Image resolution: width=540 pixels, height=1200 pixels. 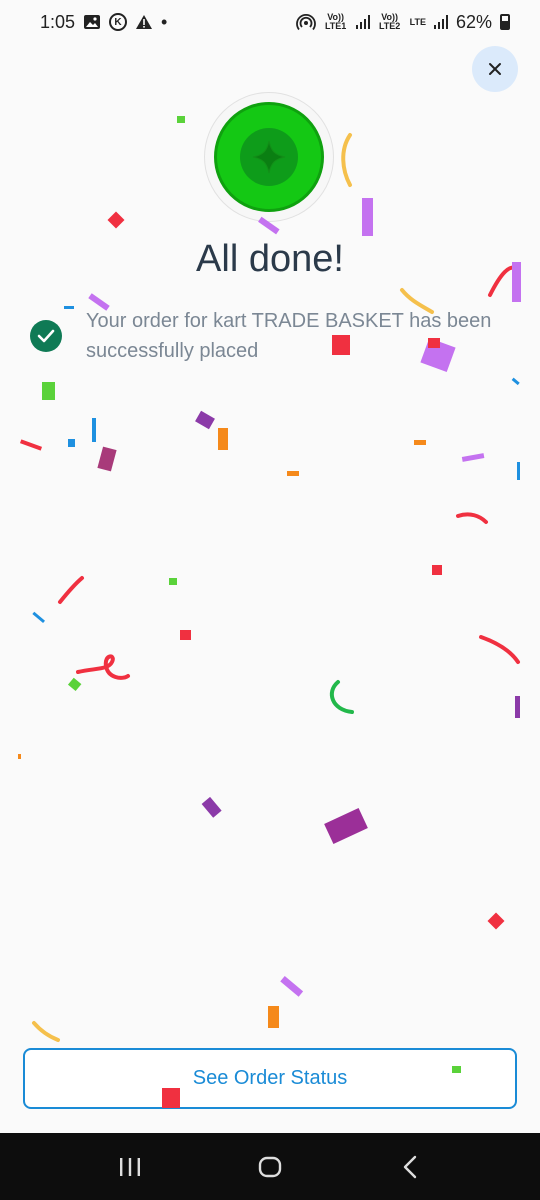 What do you see at coordinates (46, 336) in the screenshot?
I see `check-circle-icon` at bounding box center [46, 336].